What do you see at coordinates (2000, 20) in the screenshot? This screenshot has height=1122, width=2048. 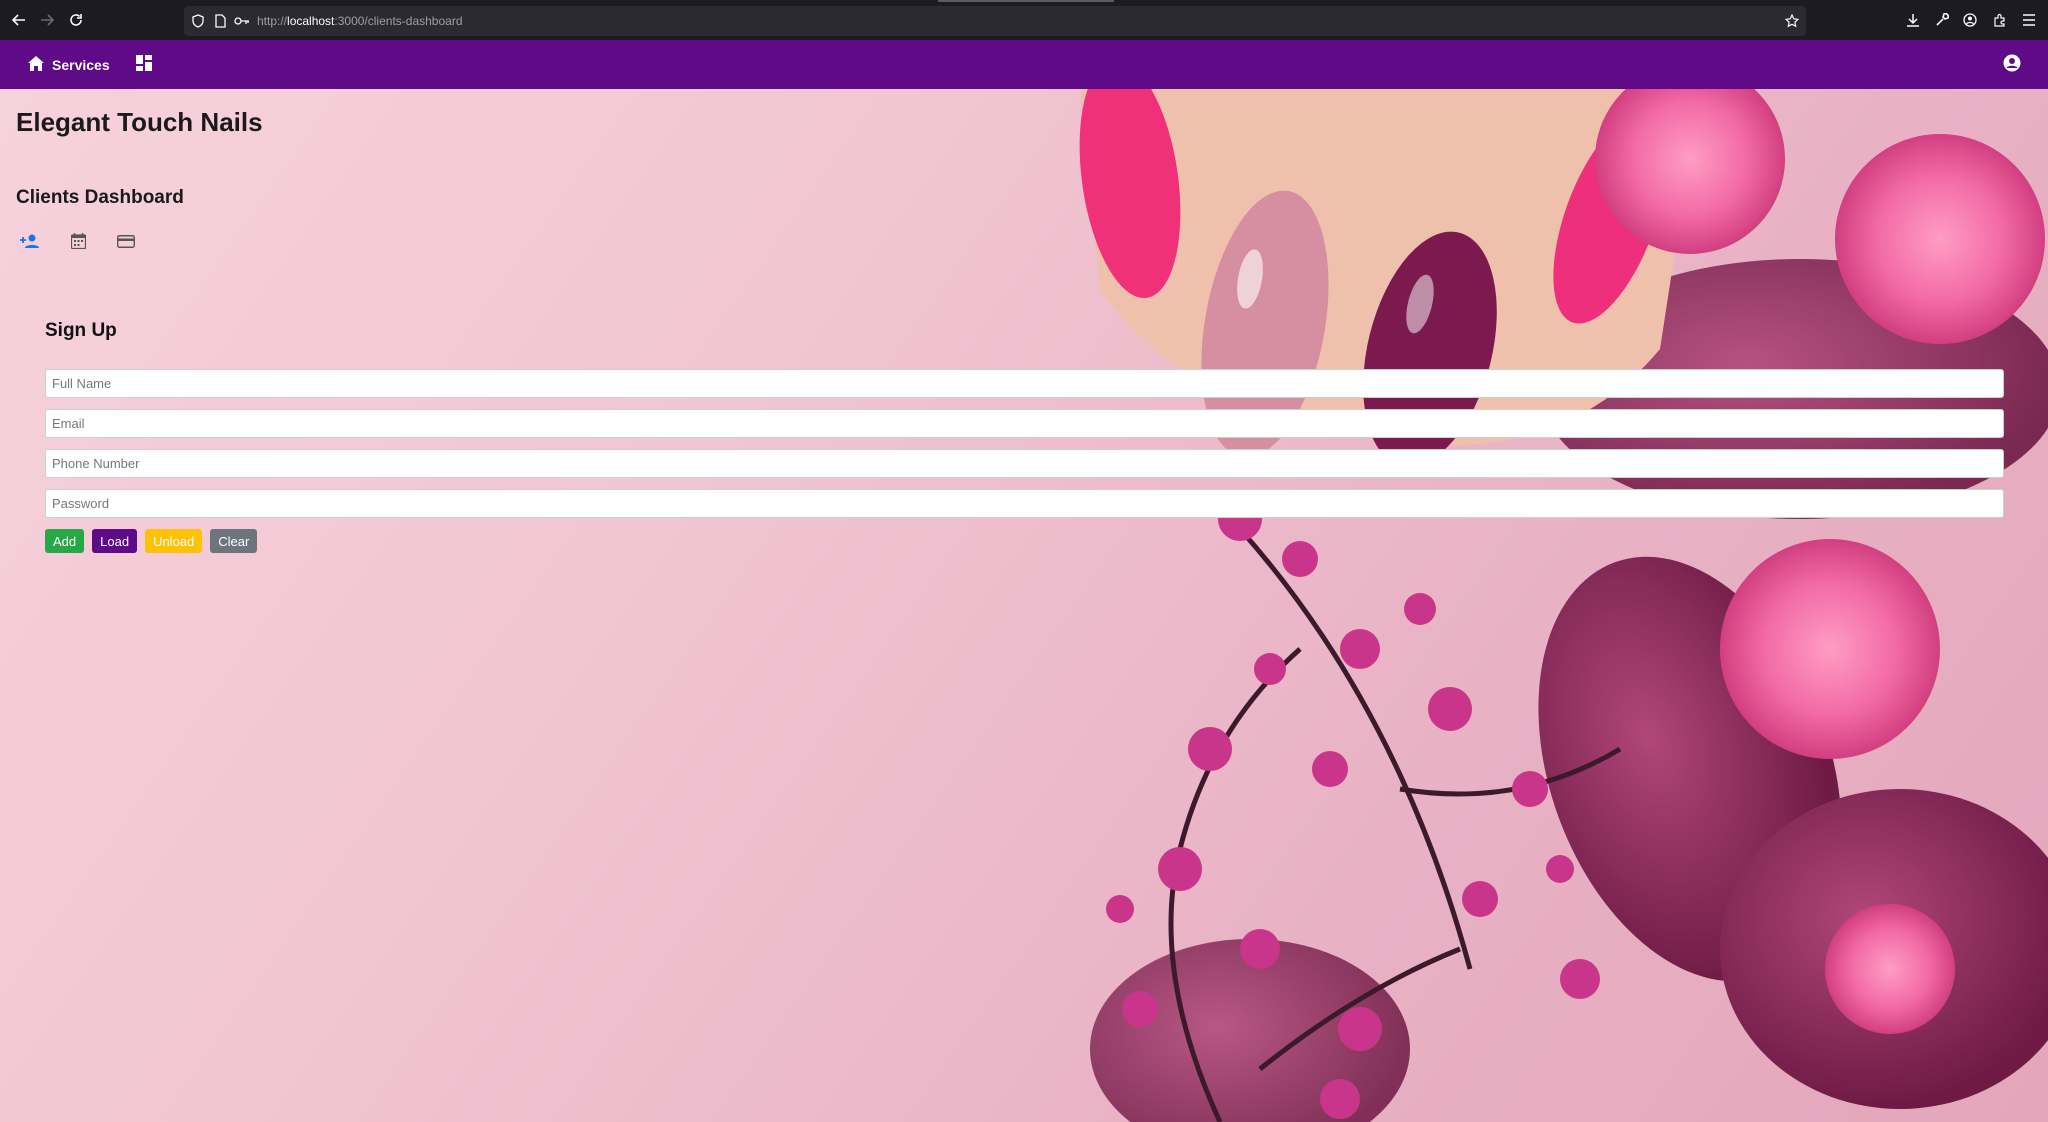 I see `extensions-icon` at bounding box center [2000, 20].